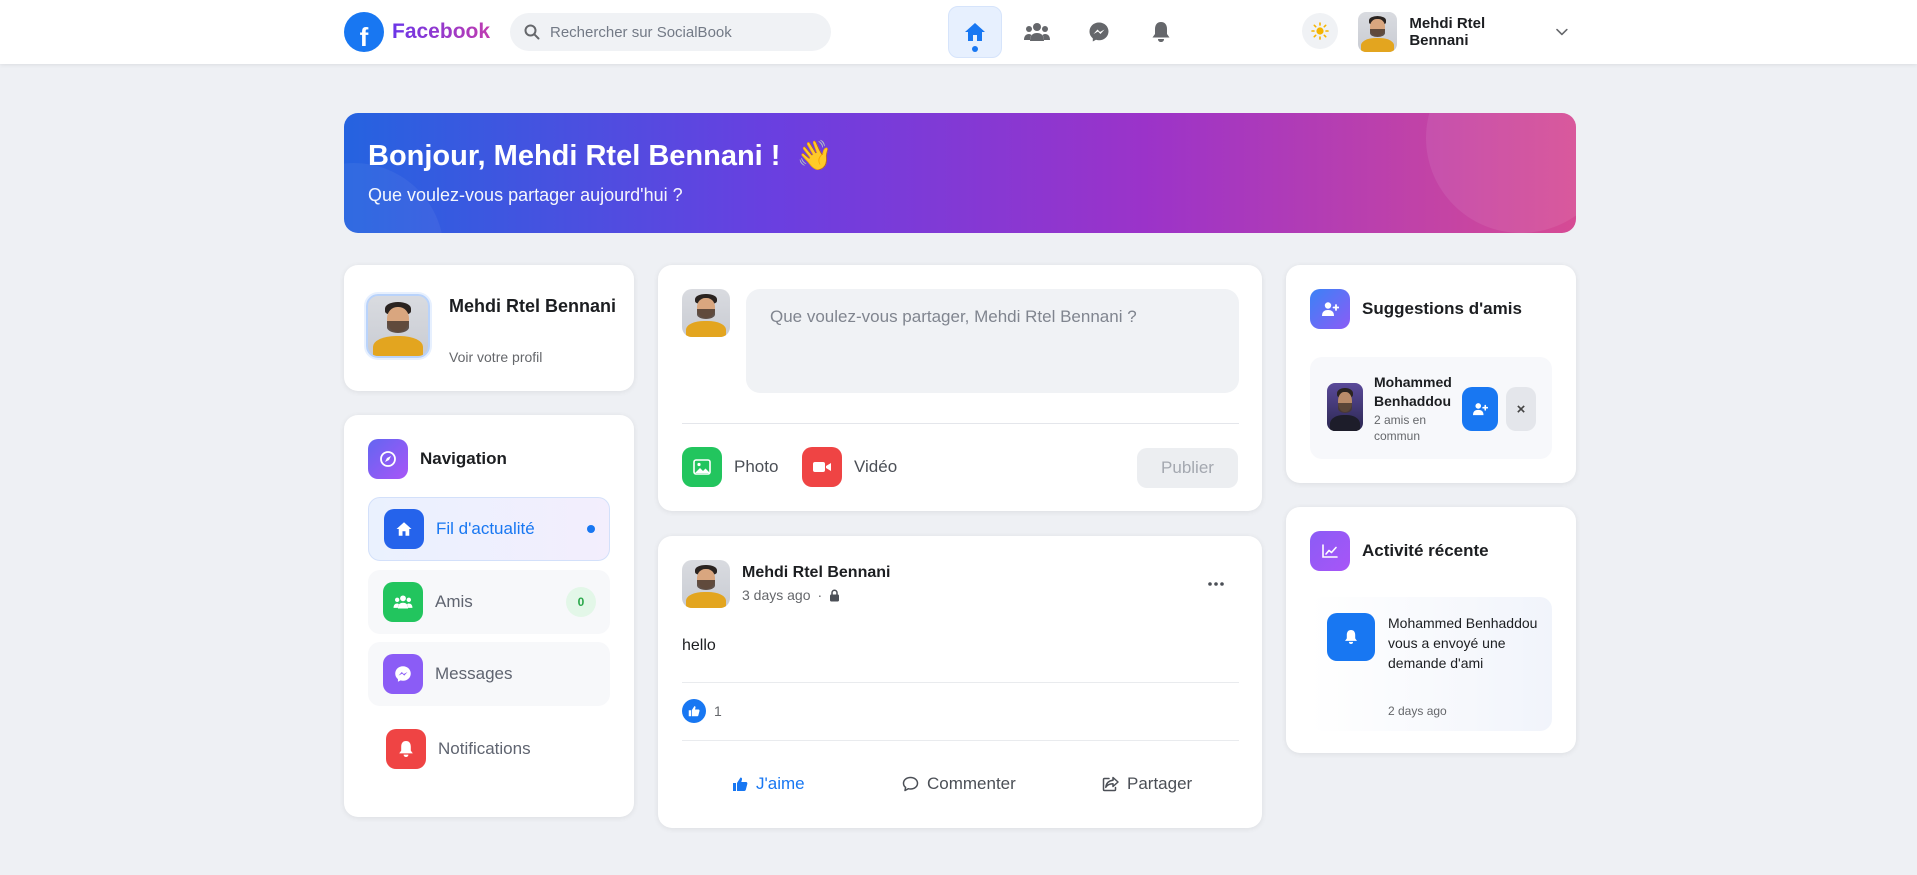 The image size is (1917, 875). What do you see at coordinates (1418, 392) in the screenshot?
I see `suggestion-name: Mohammed Benhaddou` at bounding box center [1418, 392].